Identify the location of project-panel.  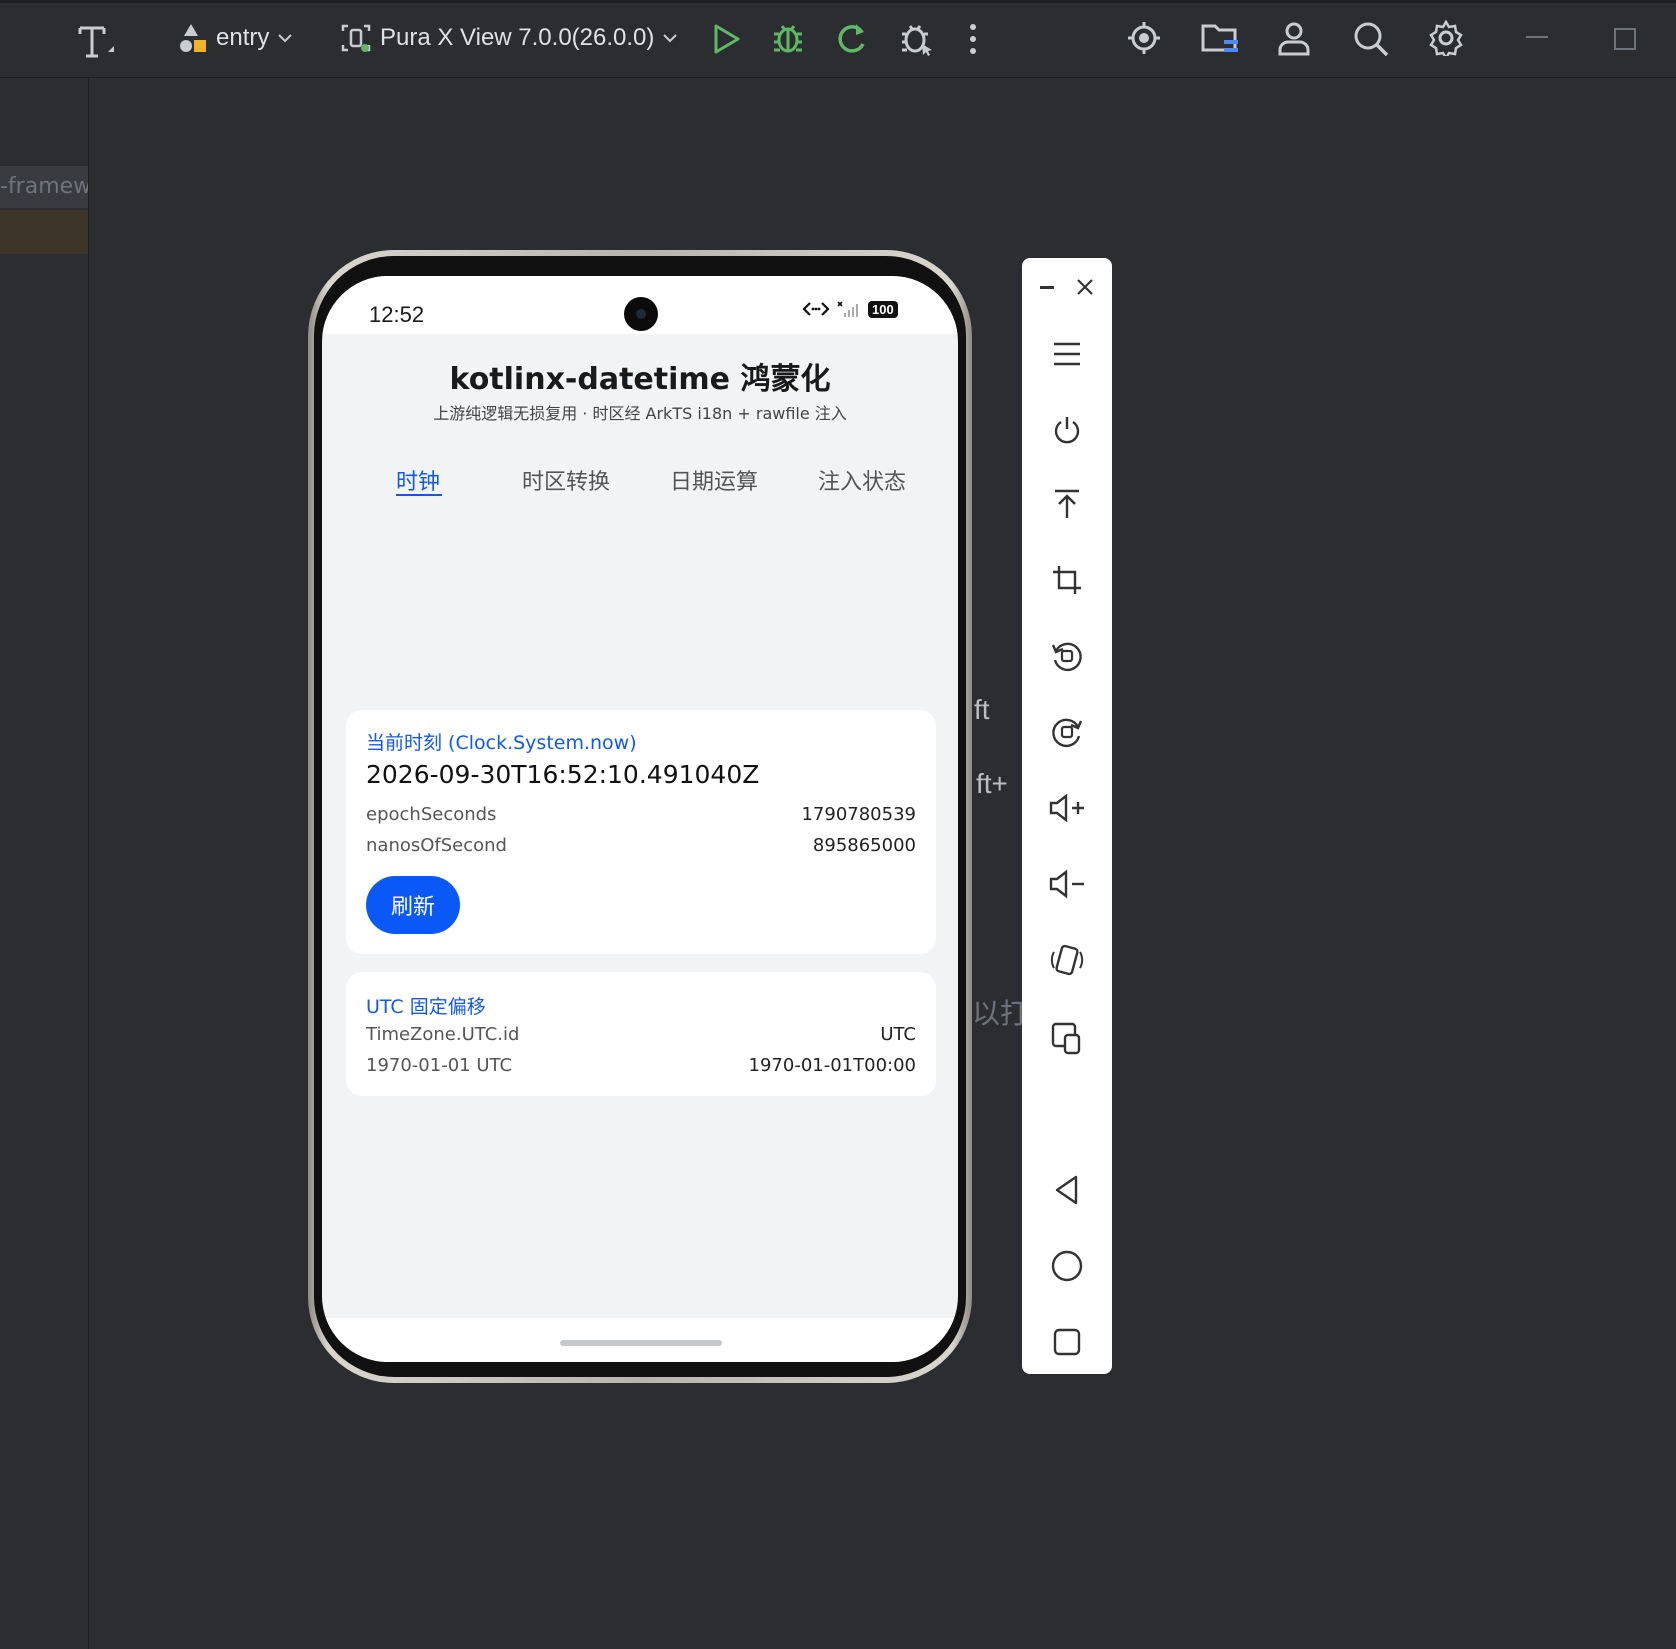
(44, 863).